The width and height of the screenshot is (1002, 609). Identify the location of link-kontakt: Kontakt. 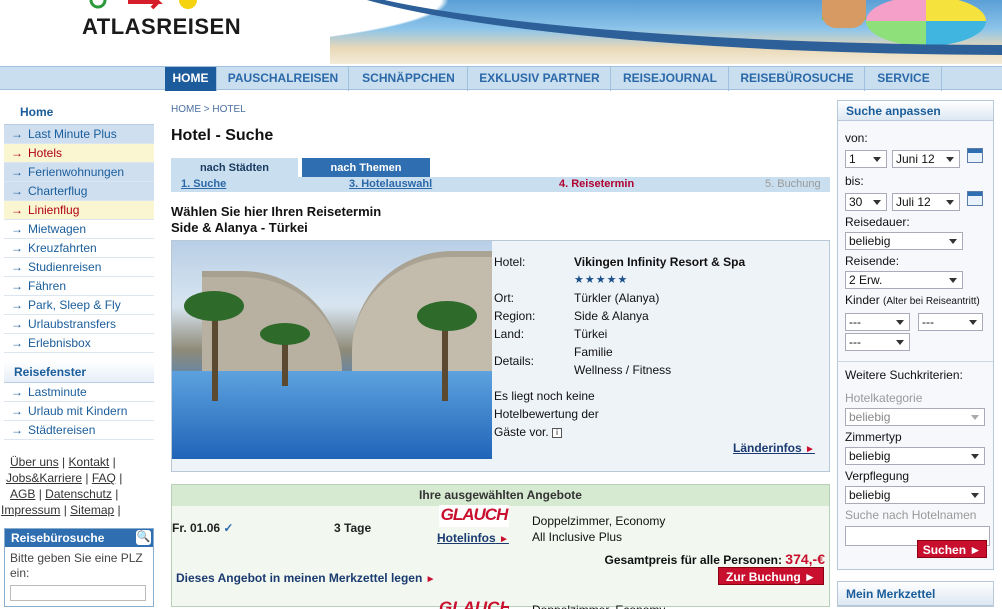
(89, 462).